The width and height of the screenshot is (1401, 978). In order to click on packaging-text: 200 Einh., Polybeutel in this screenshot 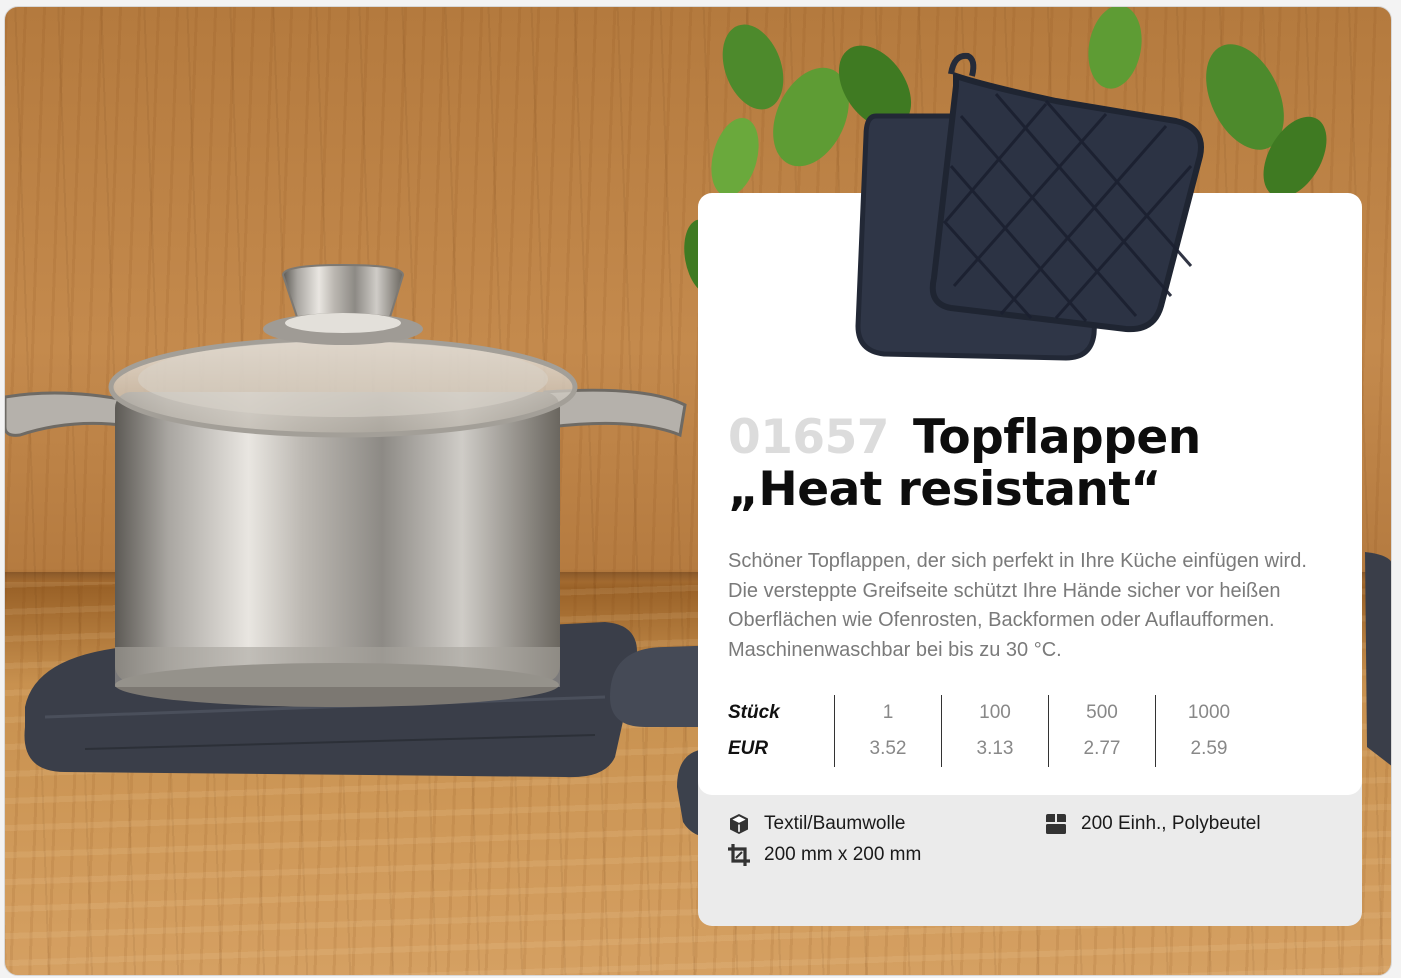, I will do `click(1171, 823)`.